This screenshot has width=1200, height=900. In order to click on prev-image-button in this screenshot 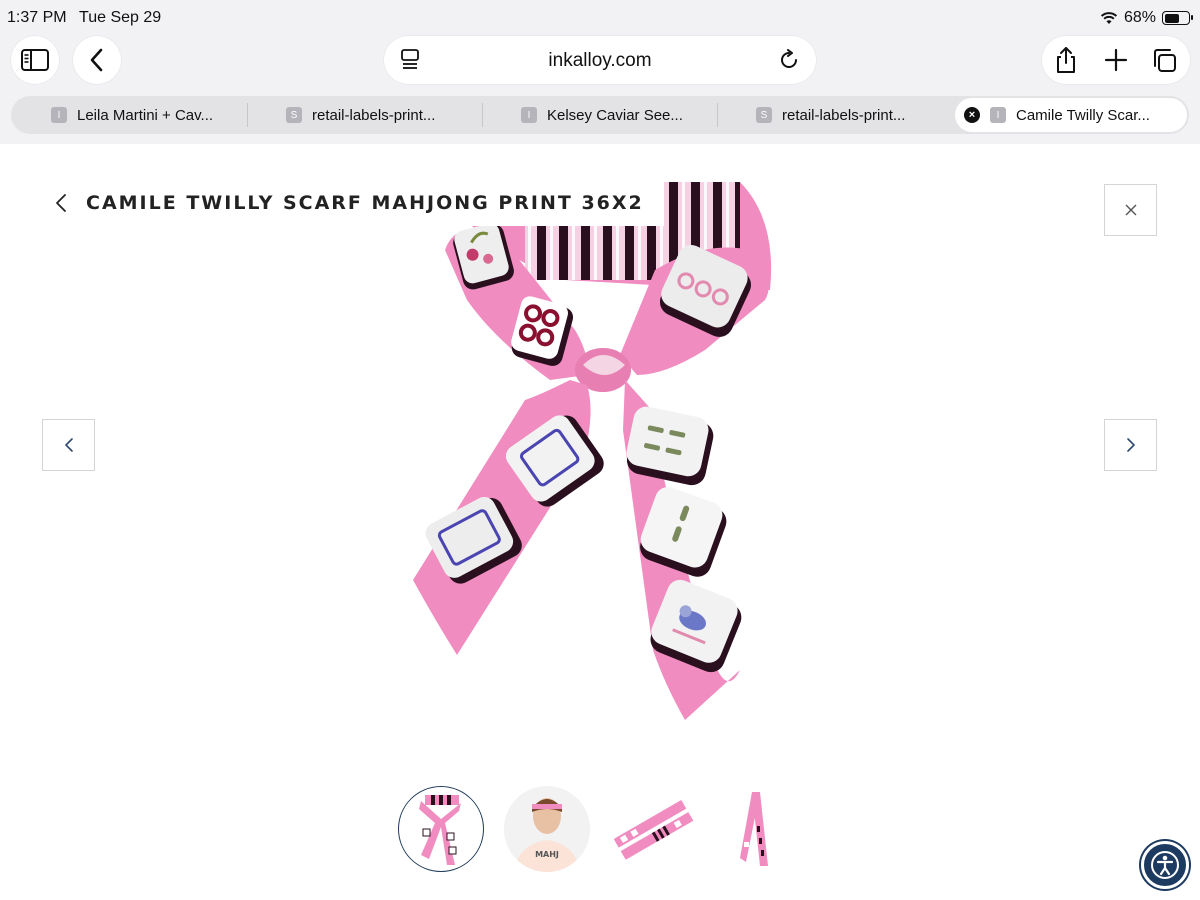, I will do `click(68, 445)`.